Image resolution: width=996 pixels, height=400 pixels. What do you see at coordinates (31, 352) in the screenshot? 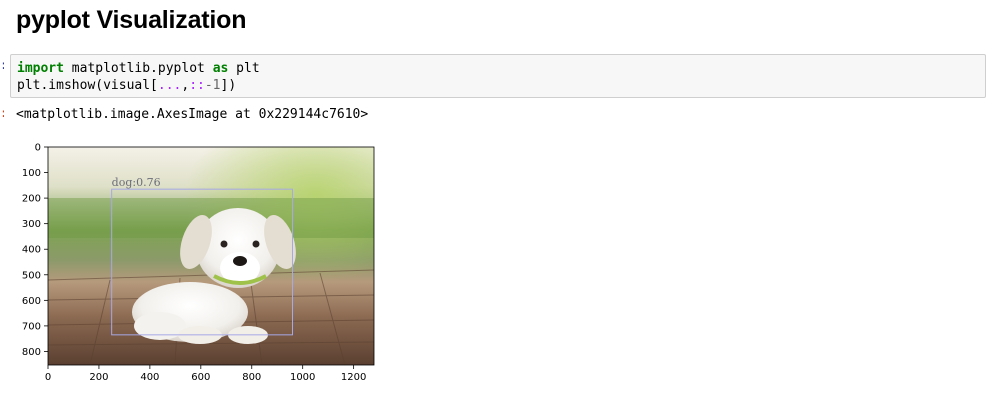
I see `y-tick-label: 800` at bounding box center [31, 352].